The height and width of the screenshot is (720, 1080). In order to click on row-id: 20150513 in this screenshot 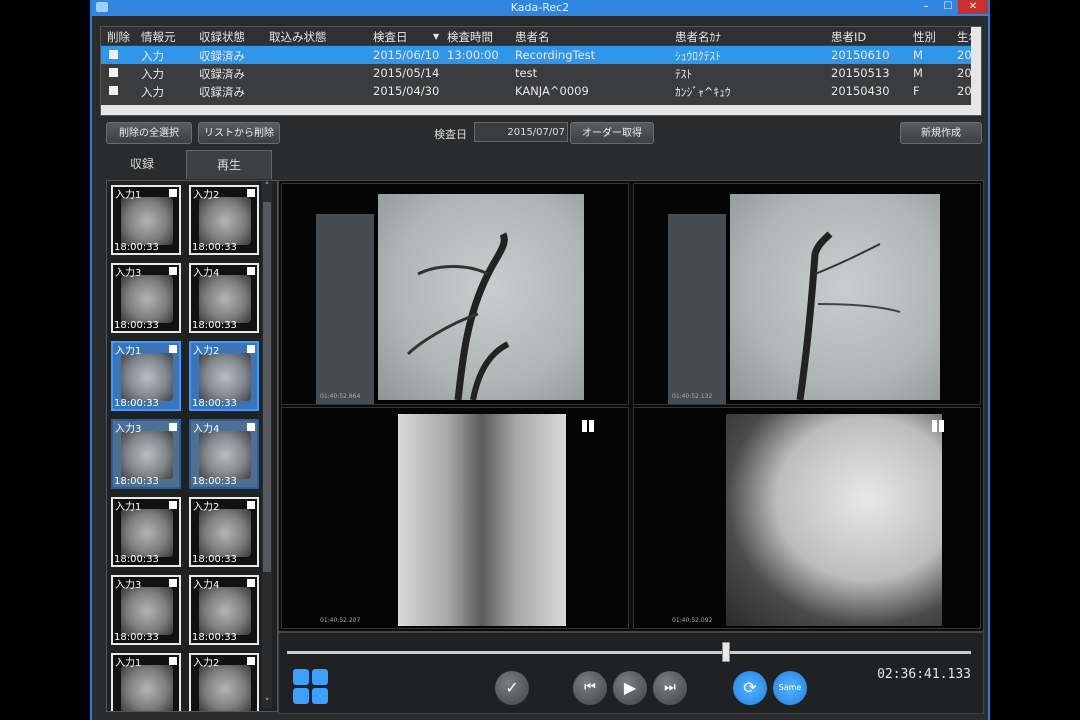, I will do `click(860, 73)`.